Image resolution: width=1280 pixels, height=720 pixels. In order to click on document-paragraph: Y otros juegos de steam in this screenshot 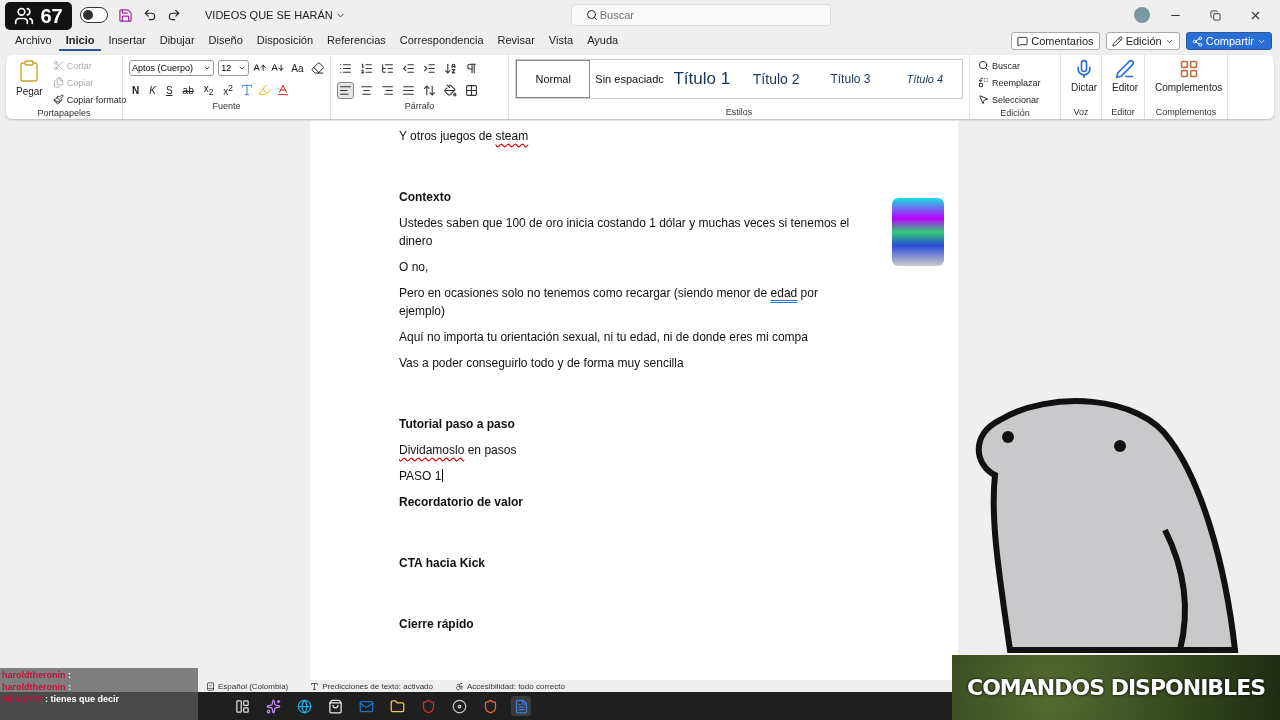, I will do `click(464, 136)`.